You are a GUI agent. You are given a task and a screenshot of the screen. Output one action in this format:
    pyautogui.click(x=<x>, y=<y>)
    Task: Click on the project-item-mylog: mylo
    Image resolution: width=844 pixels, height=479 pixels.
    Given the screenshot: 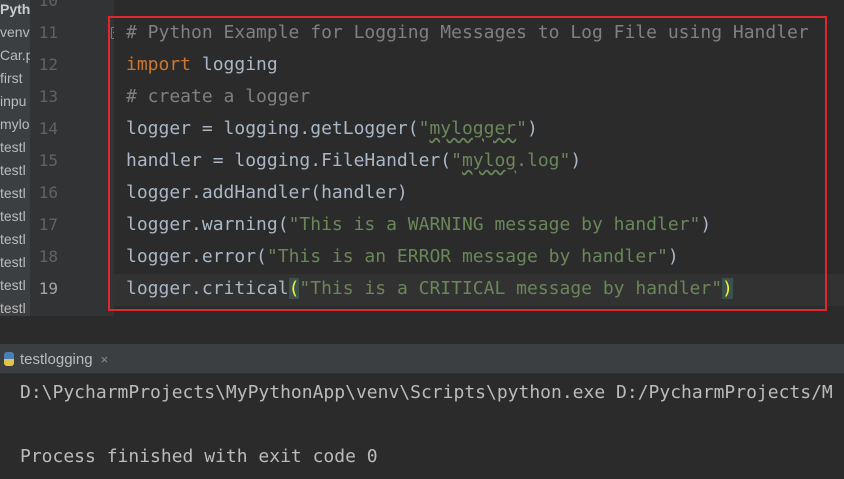 What is the action you would take?
    pyautogui.click(x=15, y=124)
    